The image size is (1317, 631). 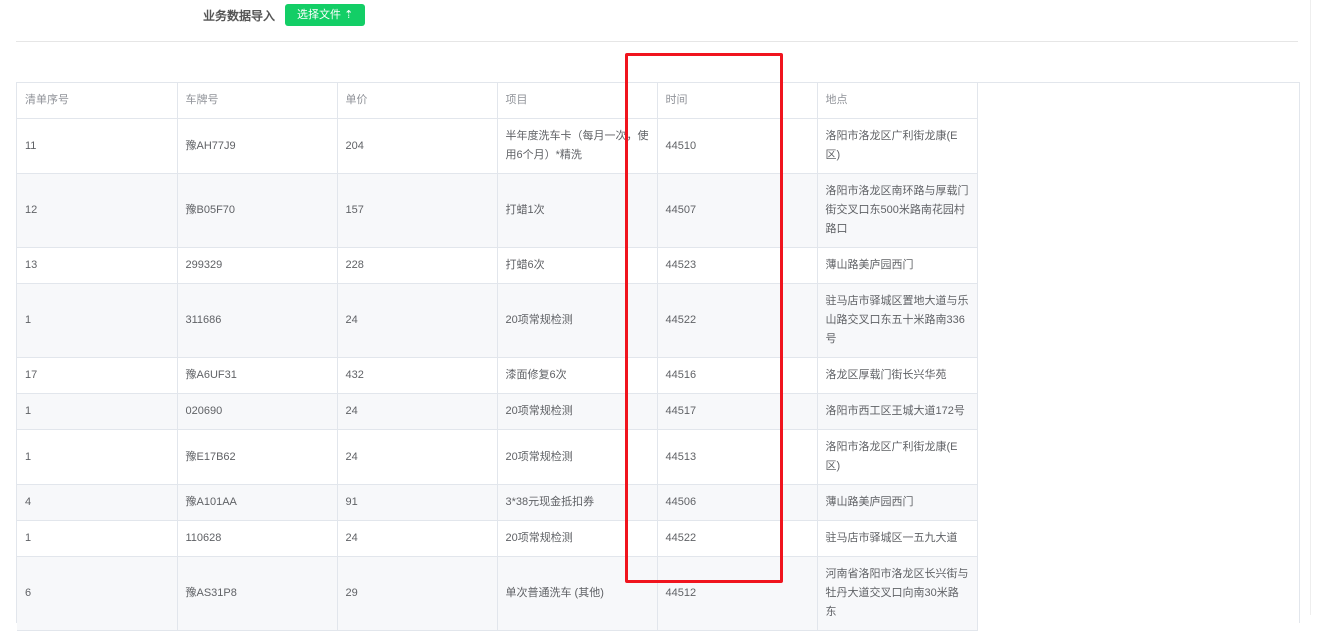 I want to click on table-row: 1 020690 24 20项常规检测 44517 洛阳市西工区王城大道172号, so click(x=497, y=411).